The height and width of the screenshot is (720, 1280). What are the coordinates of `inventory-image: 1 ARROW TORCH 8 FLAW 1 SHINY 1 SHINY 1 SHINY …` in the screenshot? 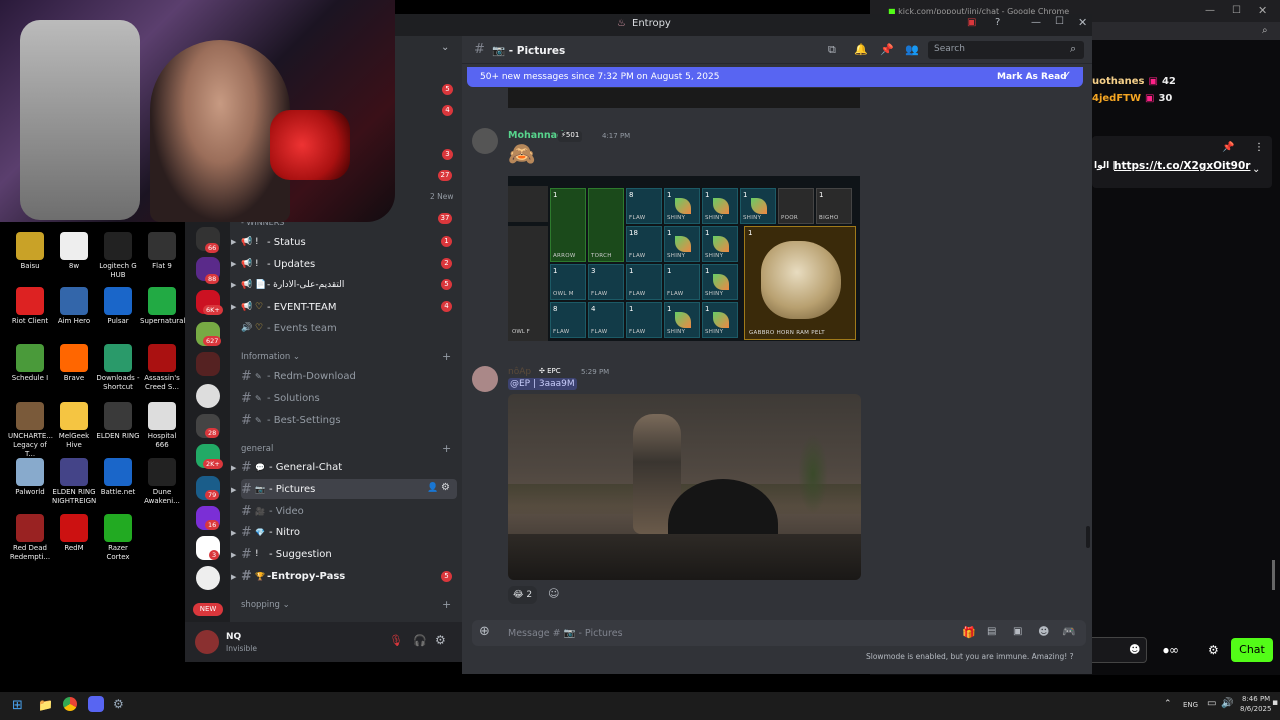 It's located at (684, 258).